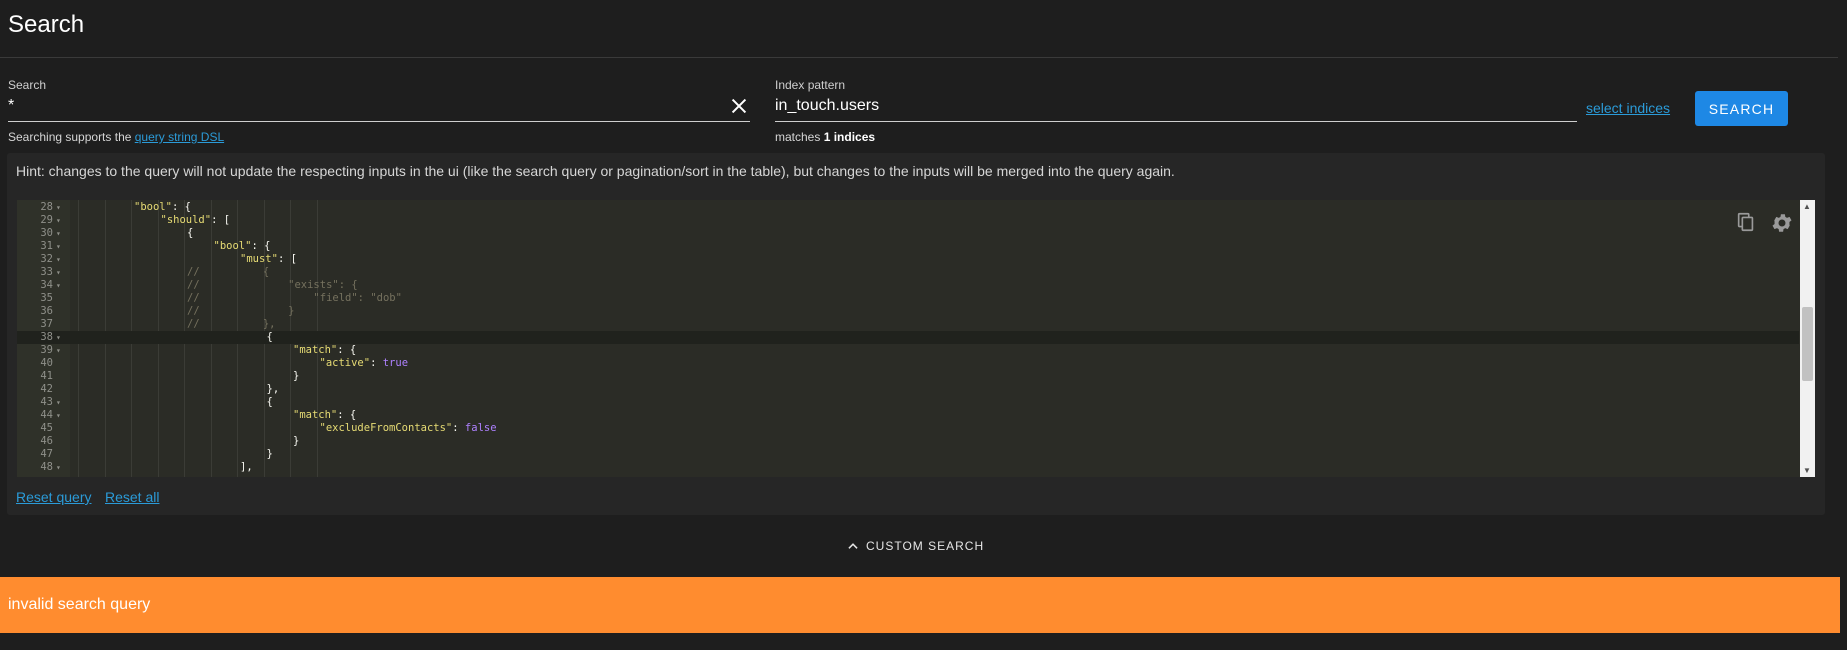 The image size is (1847, 650). What do you see at coordinates (1628, 108) in the screenshot?
I see `select-indices-link: select indices` at bounding box center [1628, 108].